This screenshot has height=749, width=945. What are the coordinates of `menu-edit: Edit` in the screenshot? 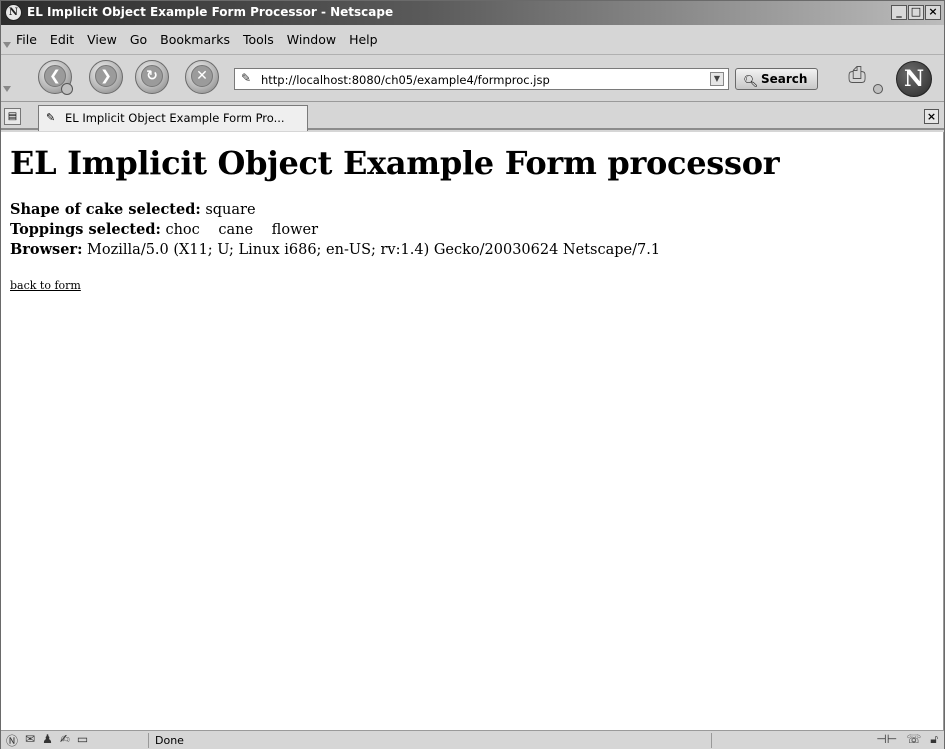 It's located at (62, 39).